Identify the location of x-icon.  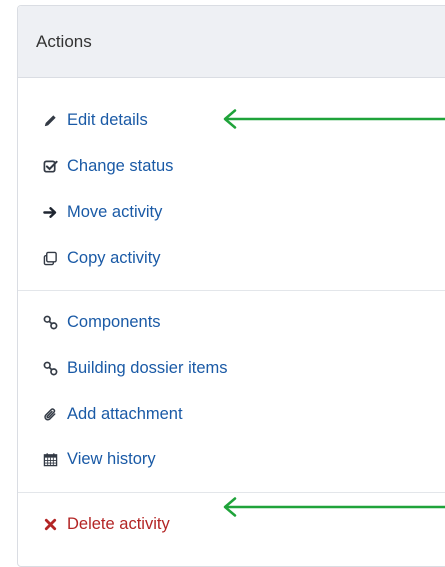
(50, 525).